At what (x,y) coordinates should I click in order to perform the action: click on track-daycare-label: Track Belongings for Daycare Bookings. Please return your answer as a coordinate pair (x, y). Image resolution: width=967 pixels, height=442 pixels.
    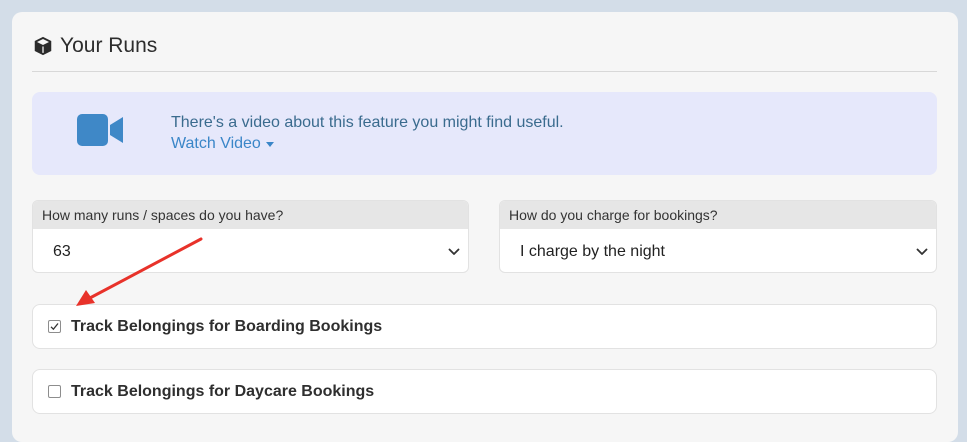
    Looking at the image, I should click on (223, 391).